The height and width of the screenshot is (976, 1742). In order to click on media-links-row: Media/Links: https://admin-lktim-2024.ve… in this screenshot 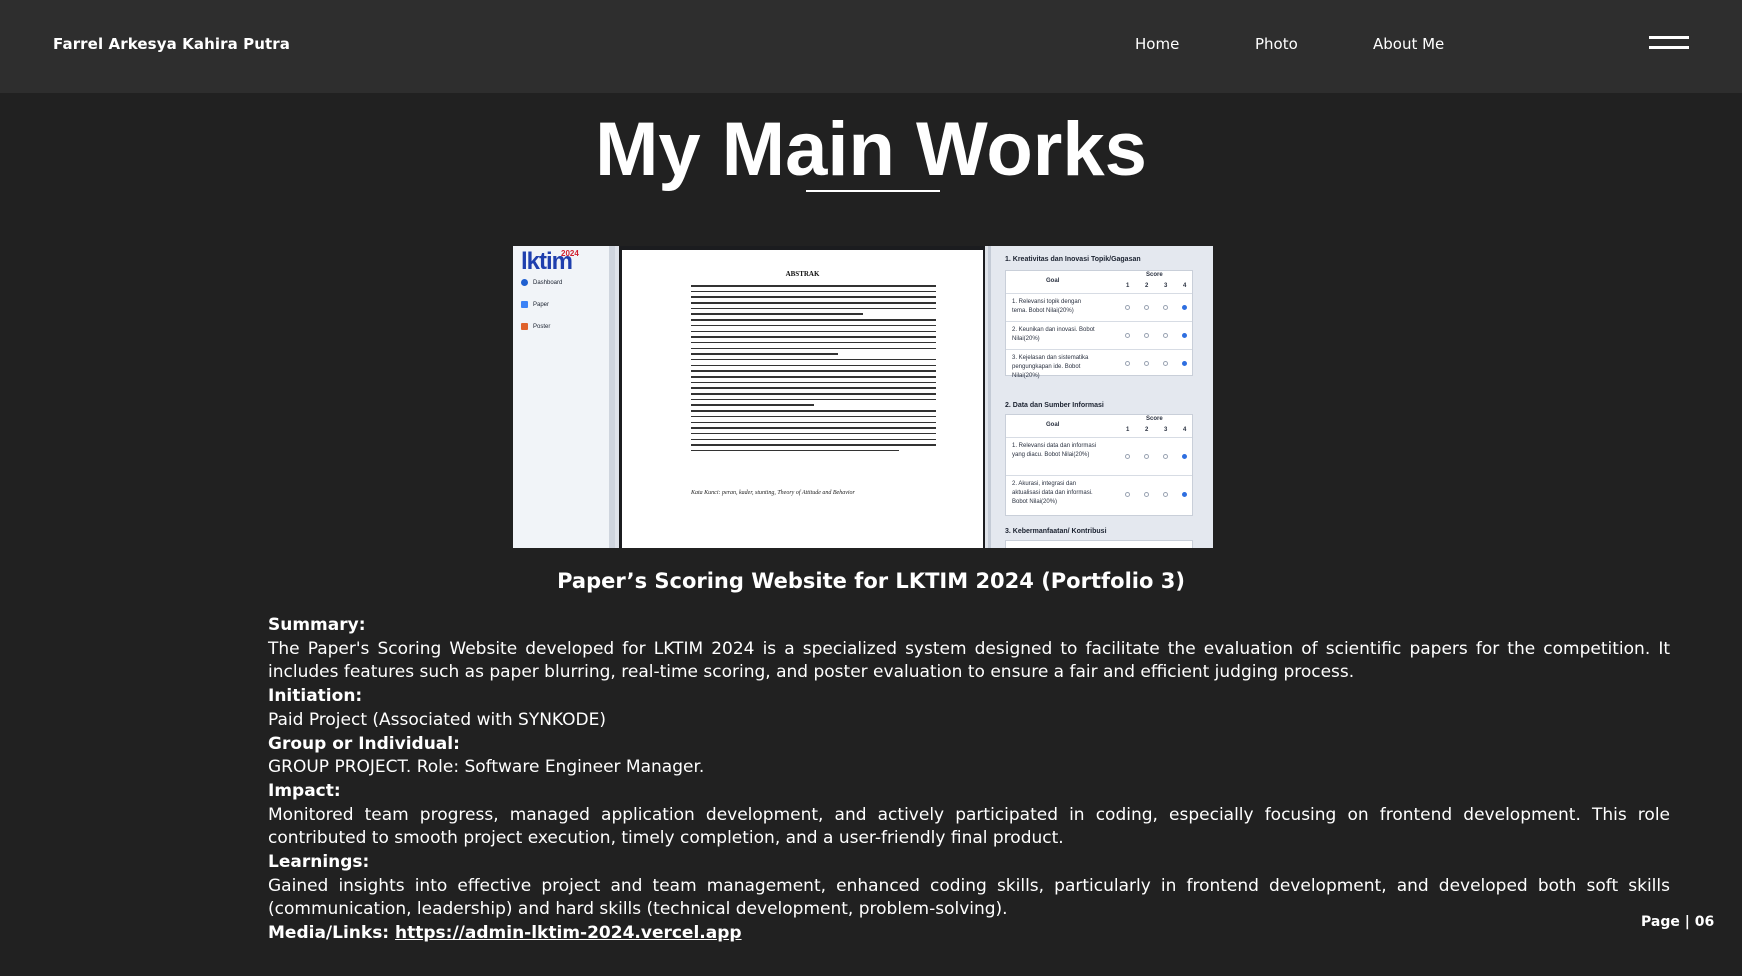, I will do `click(969, 934)`.